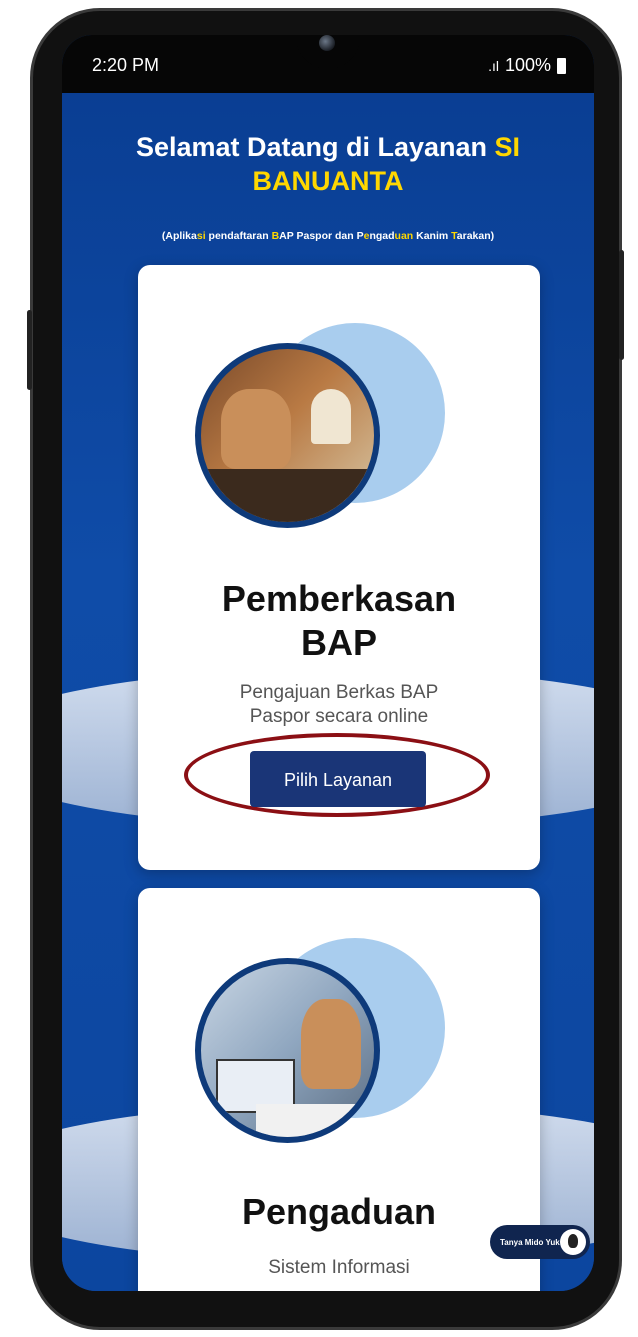 Image resolution: width=638 pixels, height=1337 pixels. I want to click on status-right: .ıl 100%, so click(527, 65).